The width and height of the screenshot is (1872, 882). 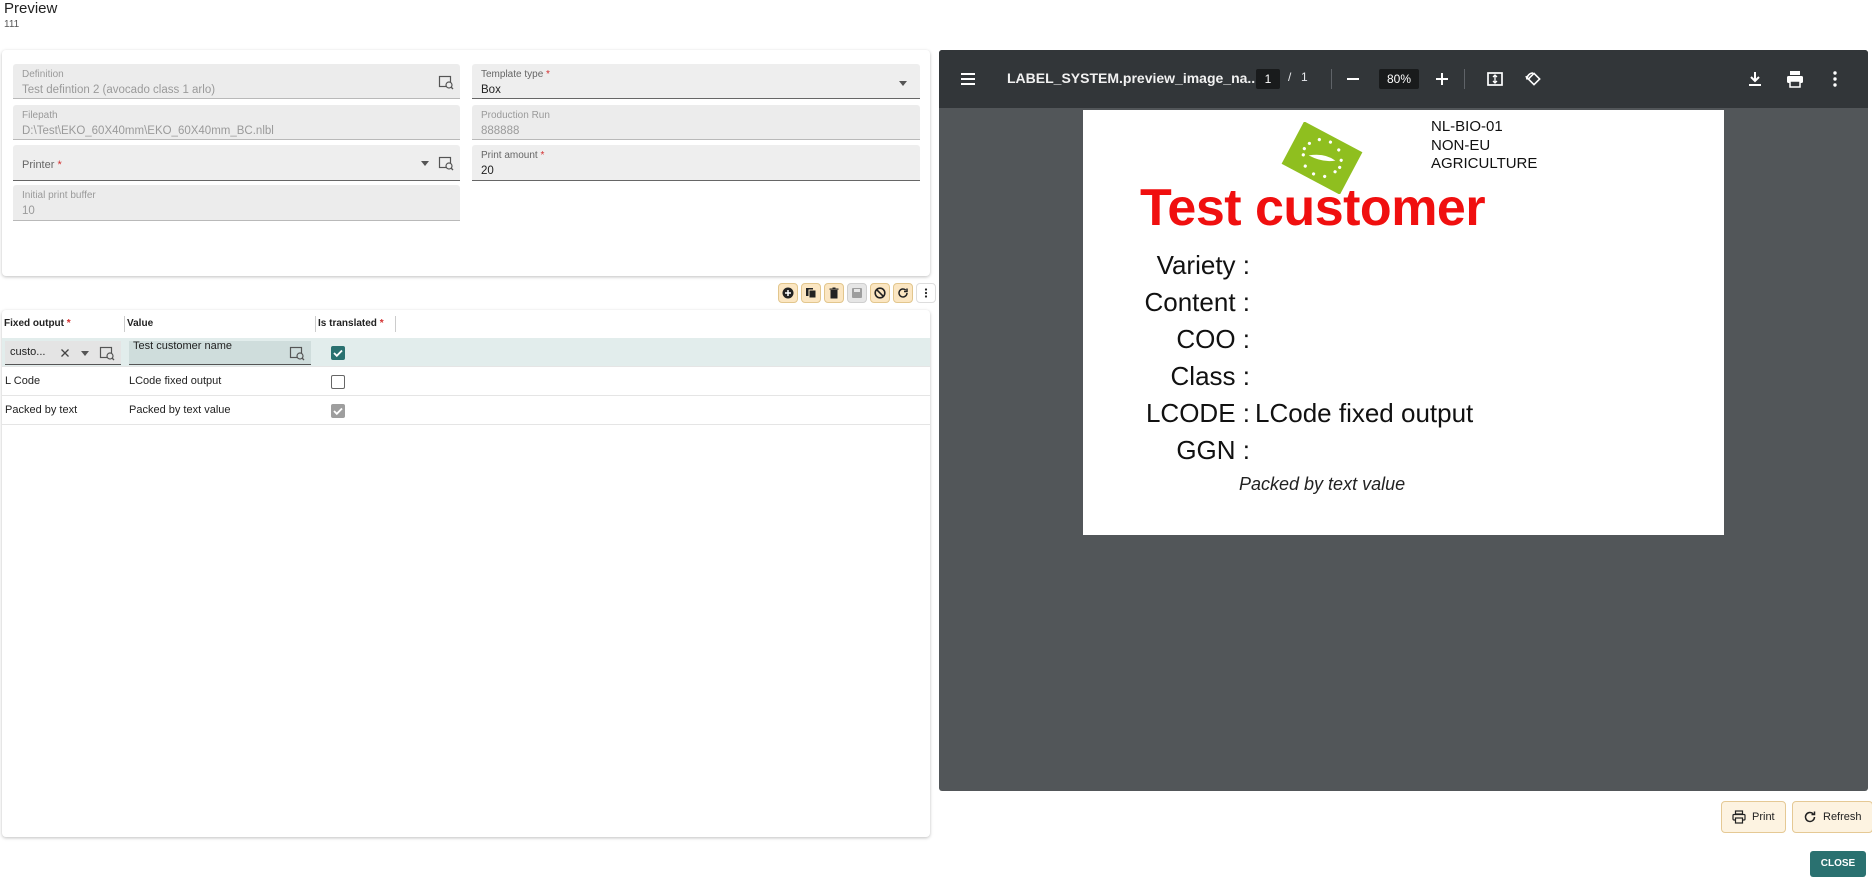 I want to click on zoom-level-input: 80%, so click(x=1399, y=79).